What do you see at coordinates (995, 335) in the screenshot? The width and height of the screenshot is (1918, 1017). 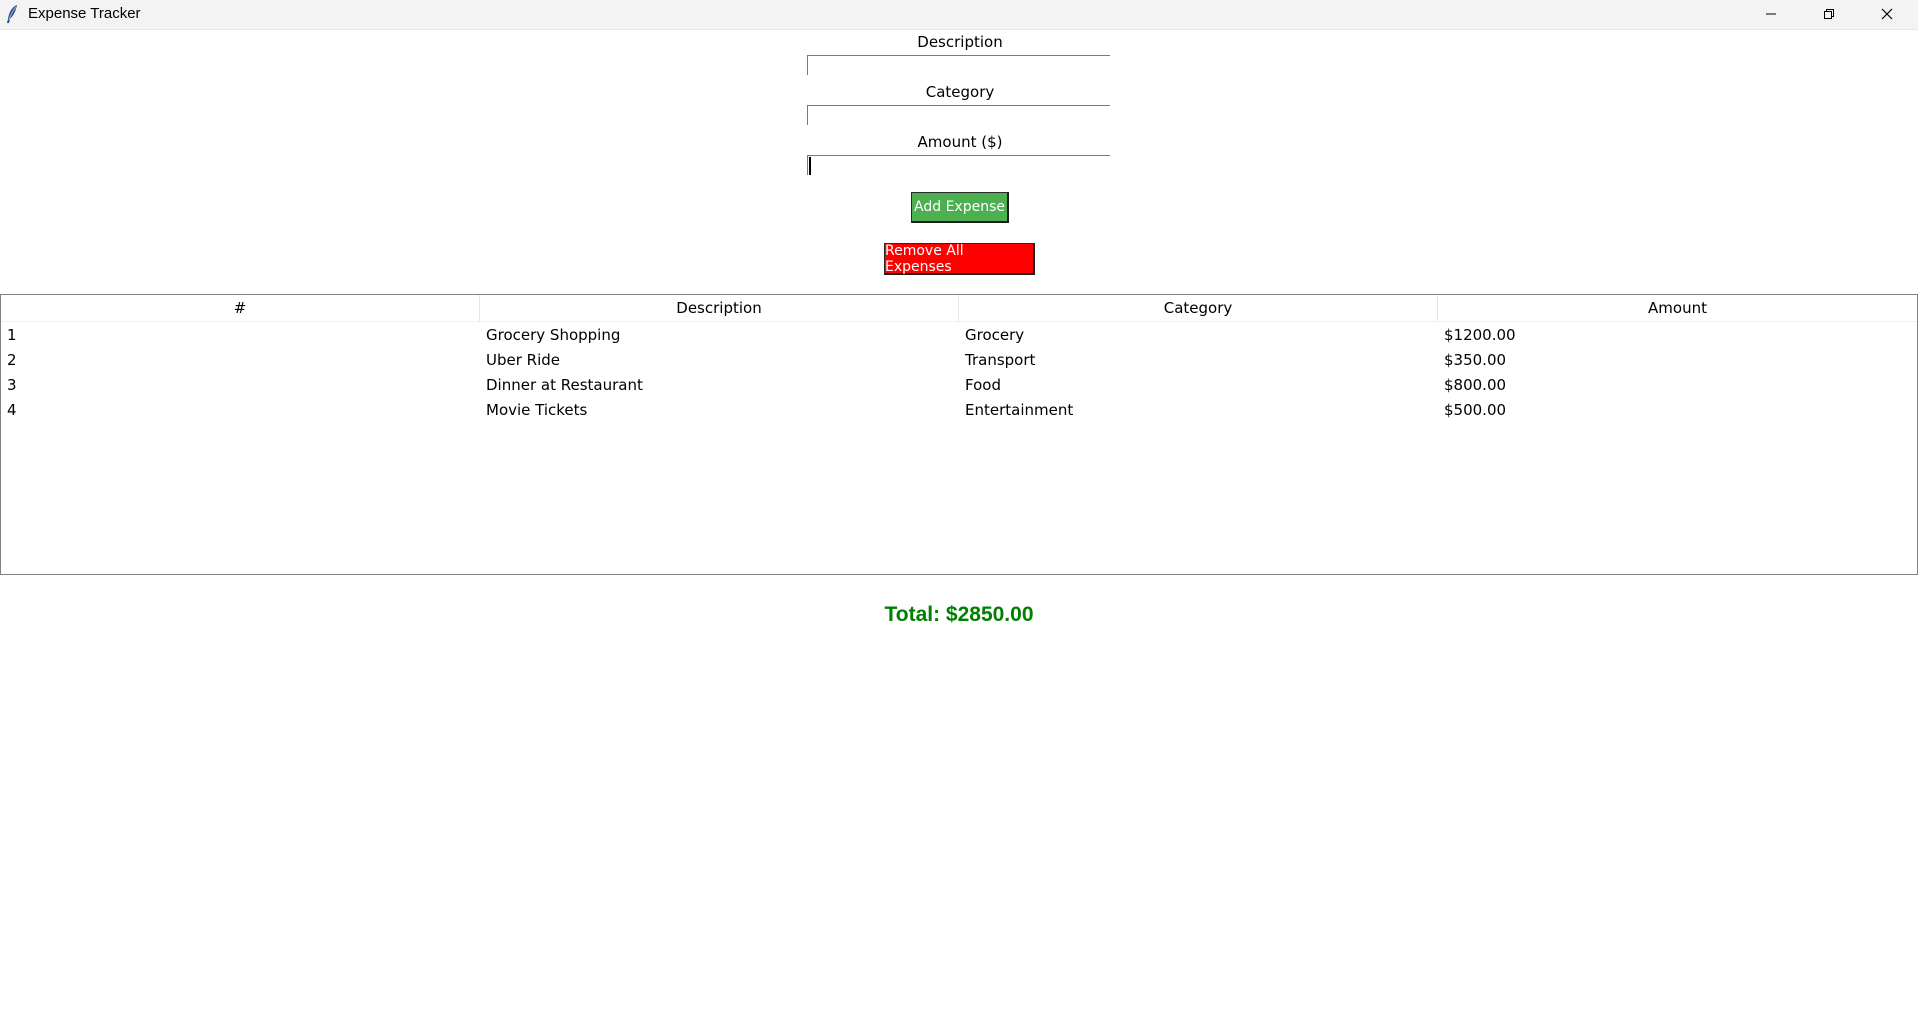 I see `cell-category: Grocery` at bounding box center [995, 335].